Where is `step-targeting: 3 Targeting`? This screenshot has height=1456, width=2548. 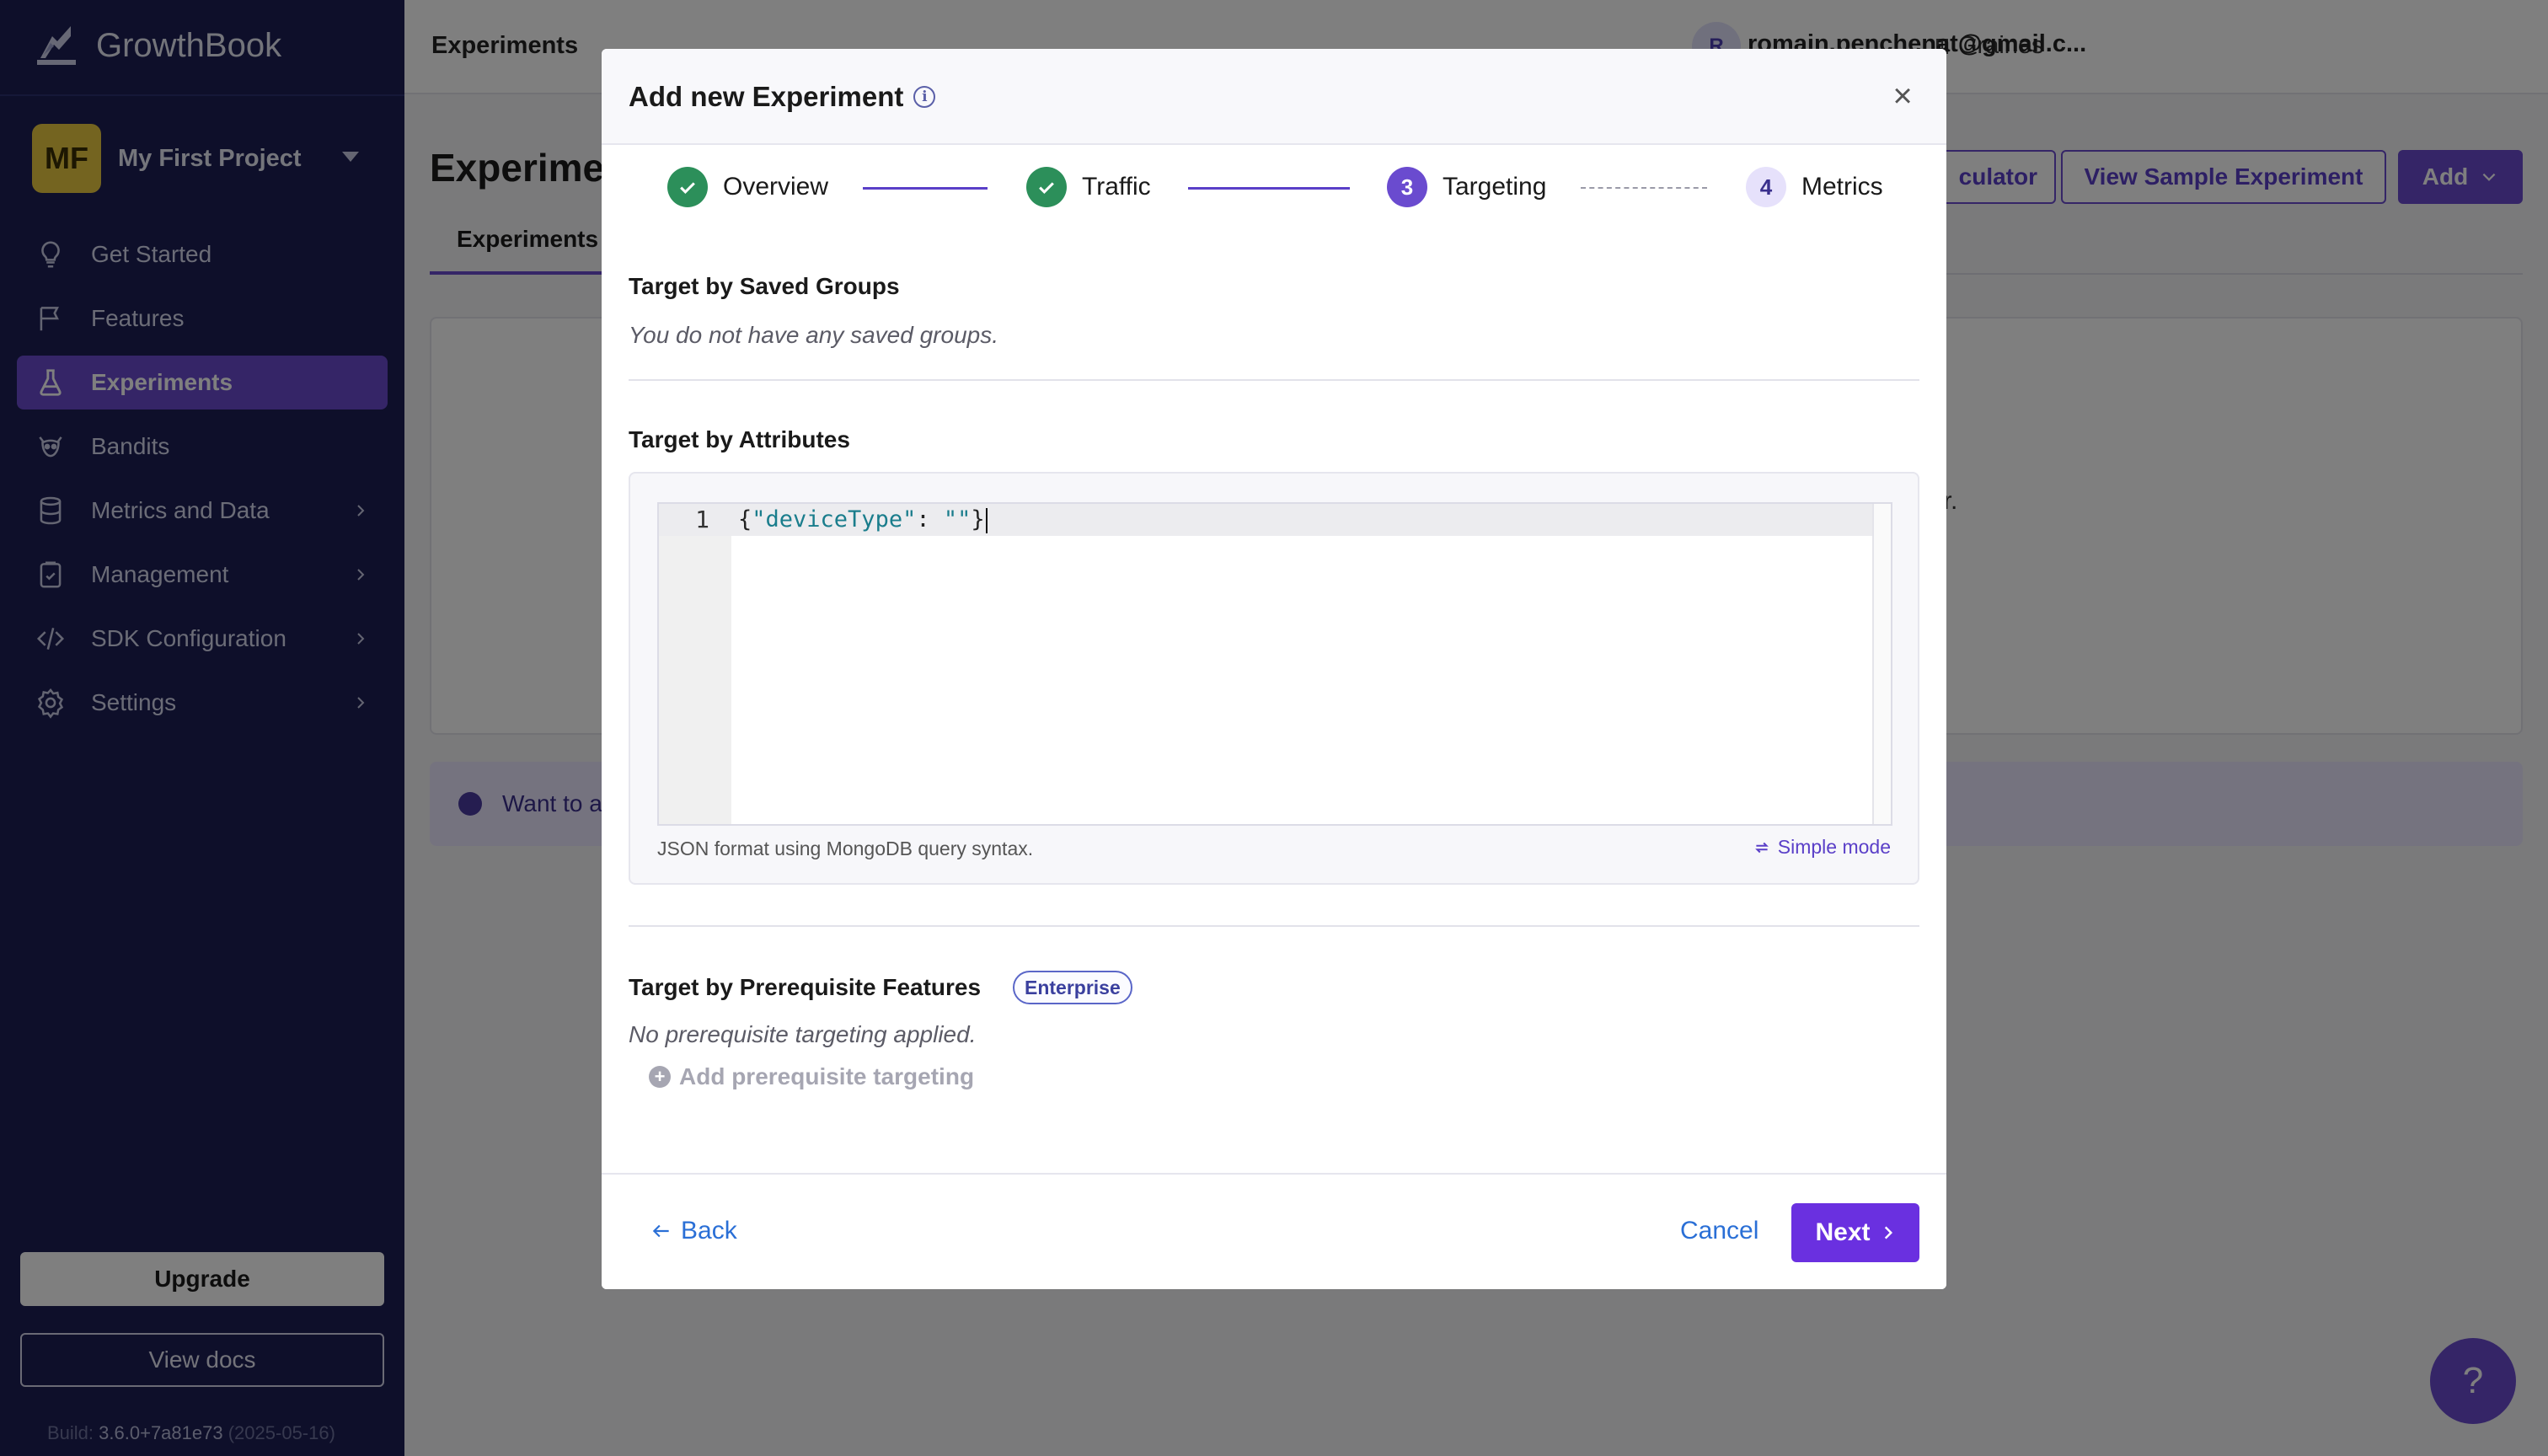
step-targeting: 3 Targeting is located at coordinates (1466, 187).